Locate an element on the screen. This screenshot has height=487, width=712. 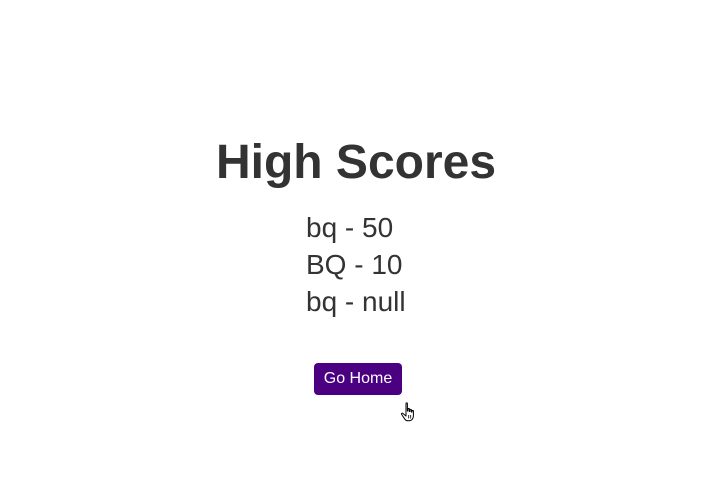
score-item: bq - null is located at coordinates (356, 301).